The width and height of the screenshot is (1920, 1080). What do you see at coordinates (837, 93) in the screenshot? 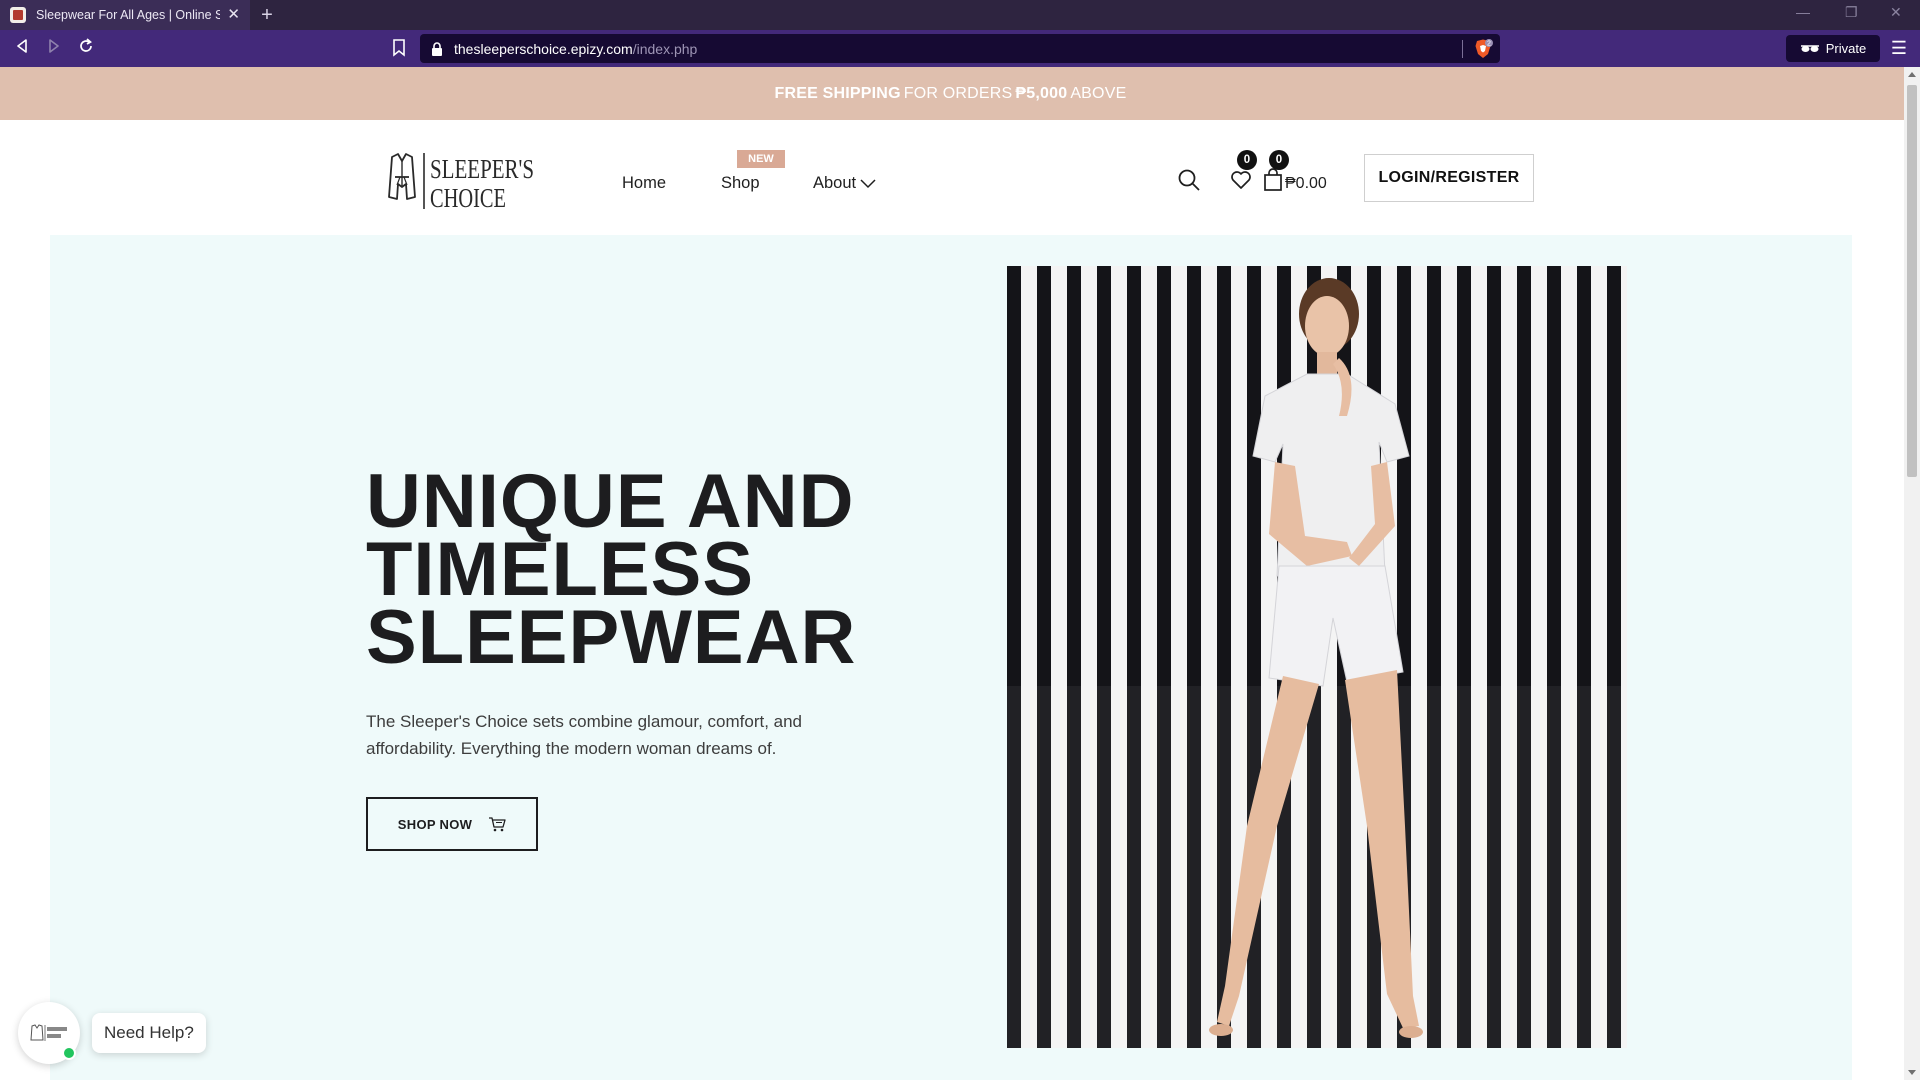
I see `promo-free-shipping: FREE SHIPPING` at bounding box center [837, 93].